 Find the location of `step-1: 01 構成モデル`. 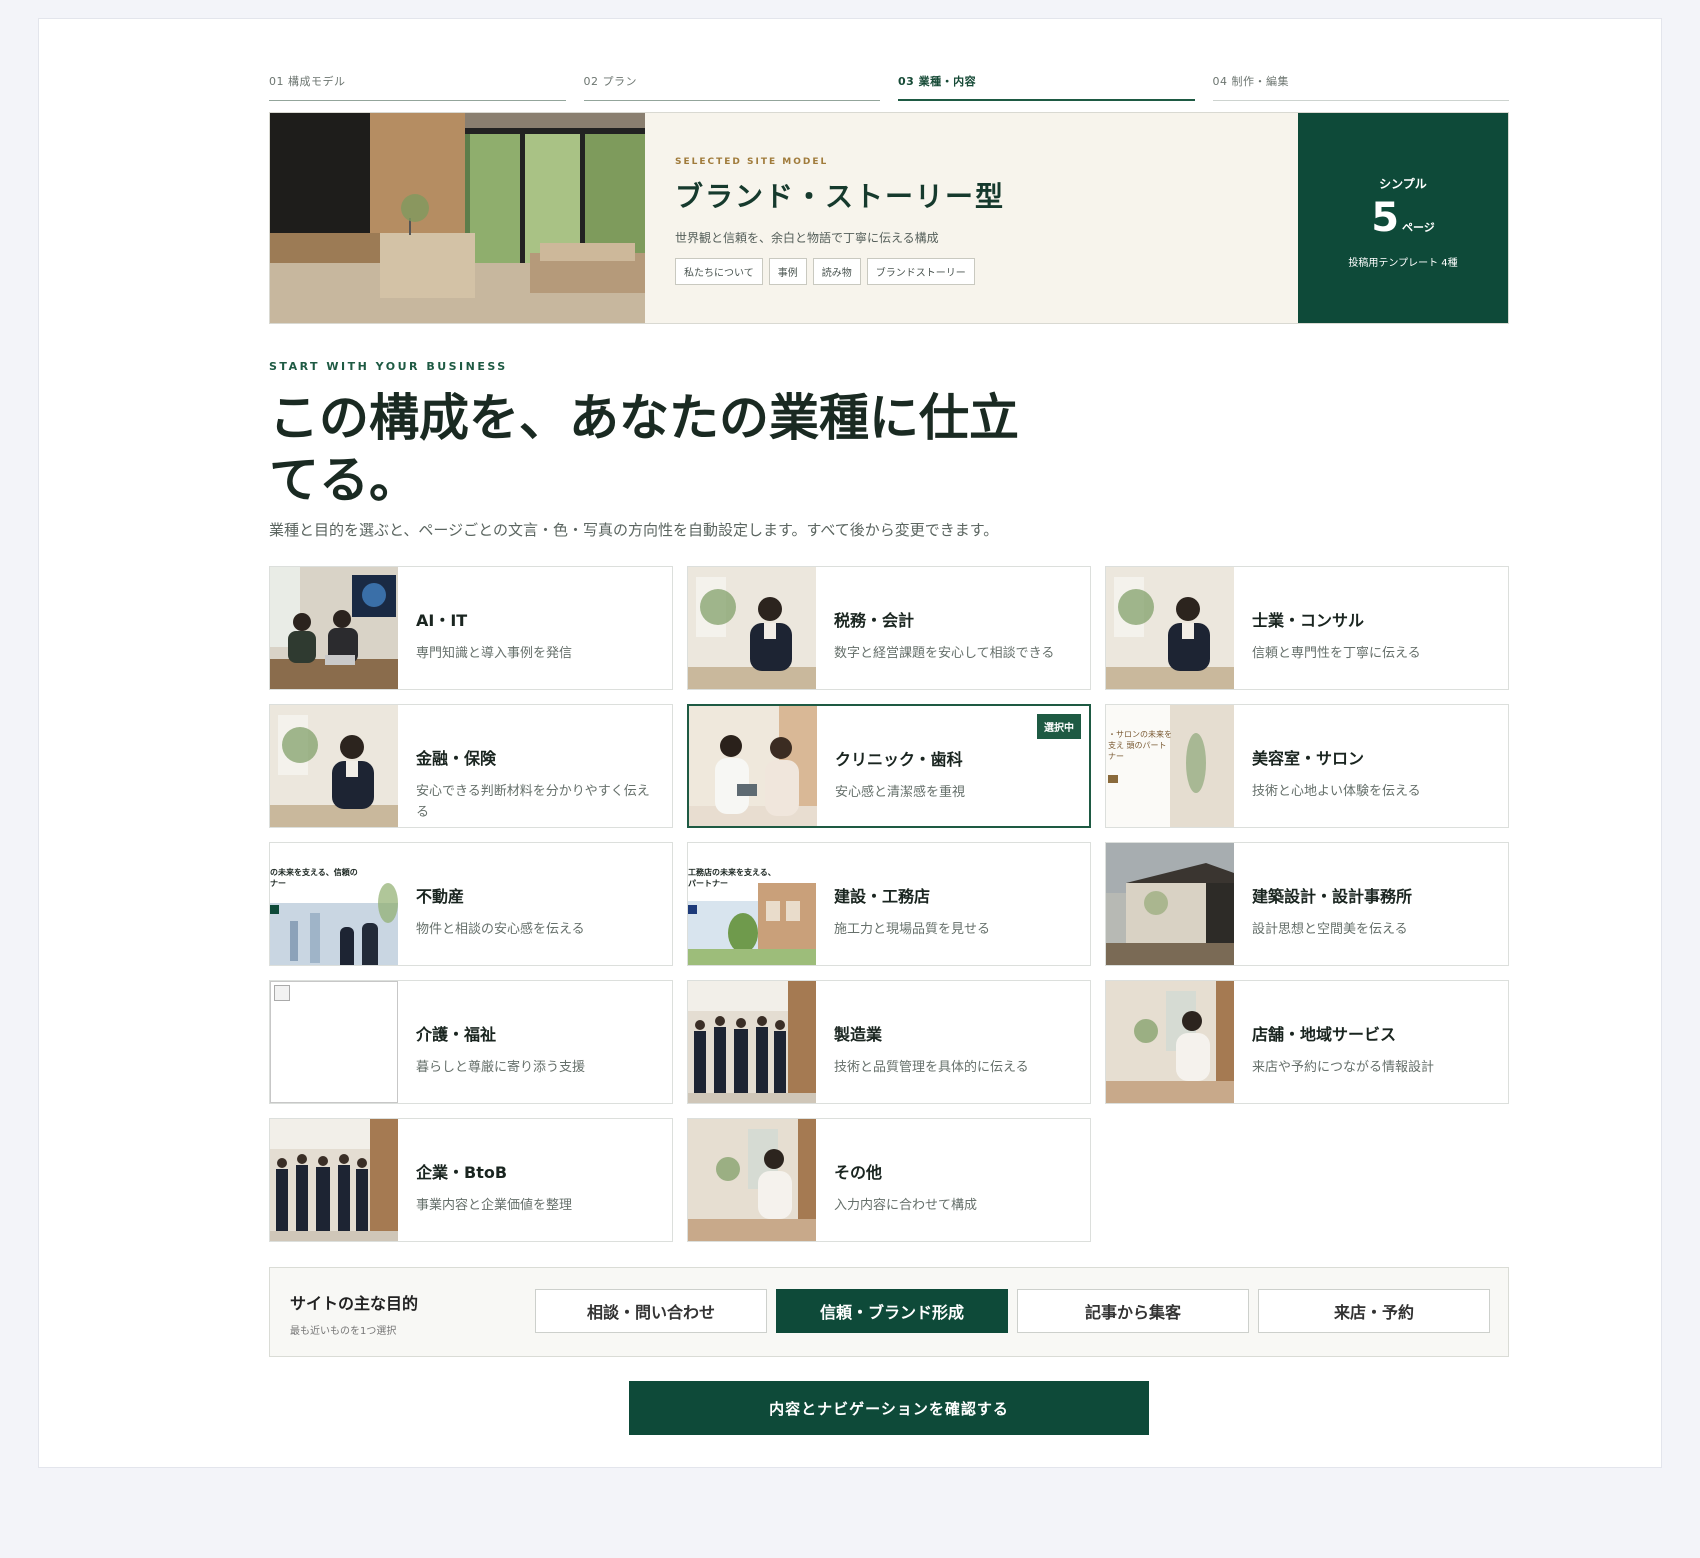

step-1: 01 構成モデル is located at coordinates (417, 77).